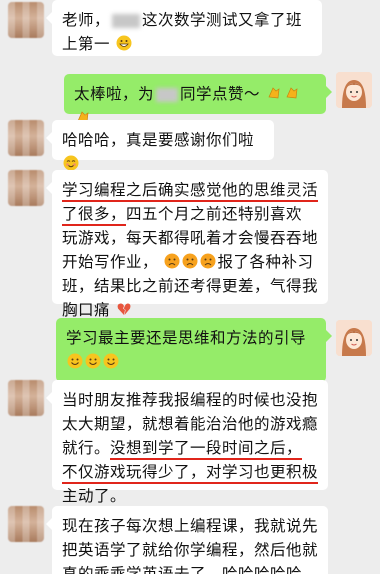 This screenshot has height=574, width=380. Describe the element at coordinates (124, 309) in the screenshot. I see `broken-heart-icon` at that location.